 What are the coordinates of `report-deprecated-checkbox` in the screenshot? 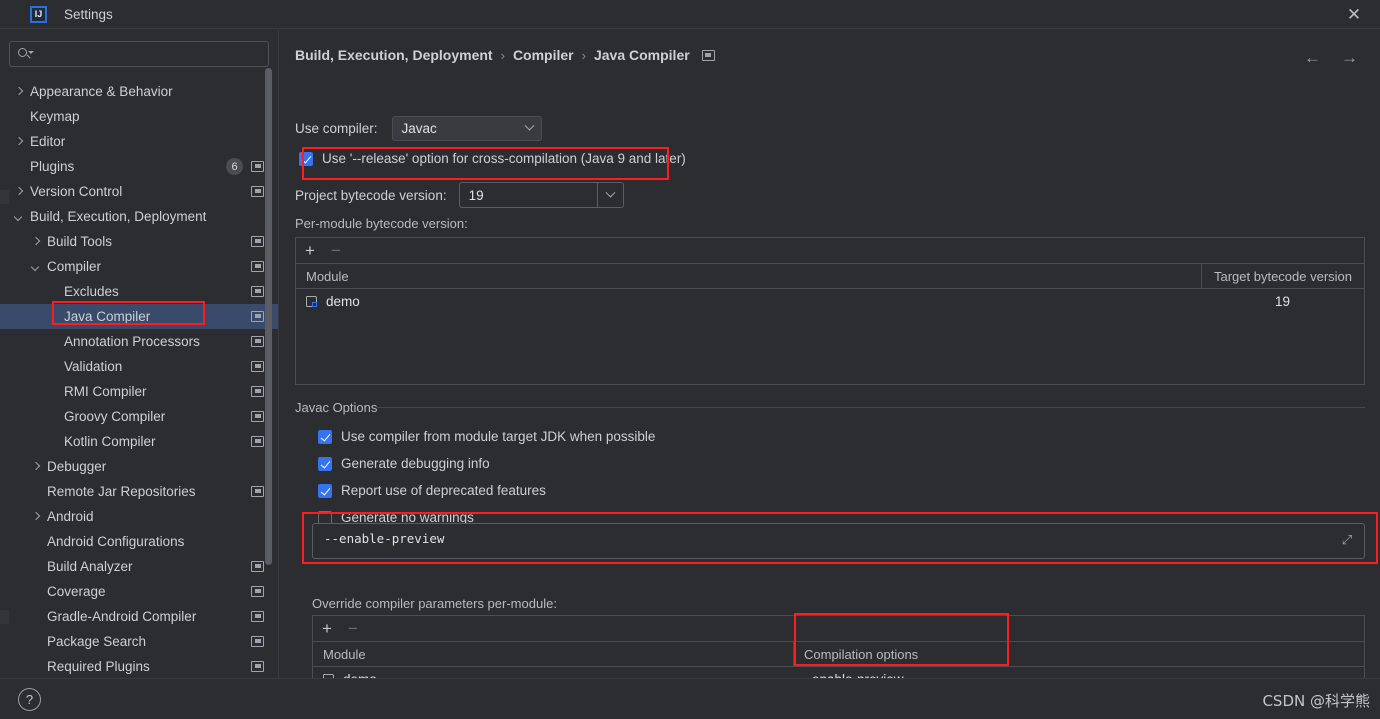 It's located at (325, 490).